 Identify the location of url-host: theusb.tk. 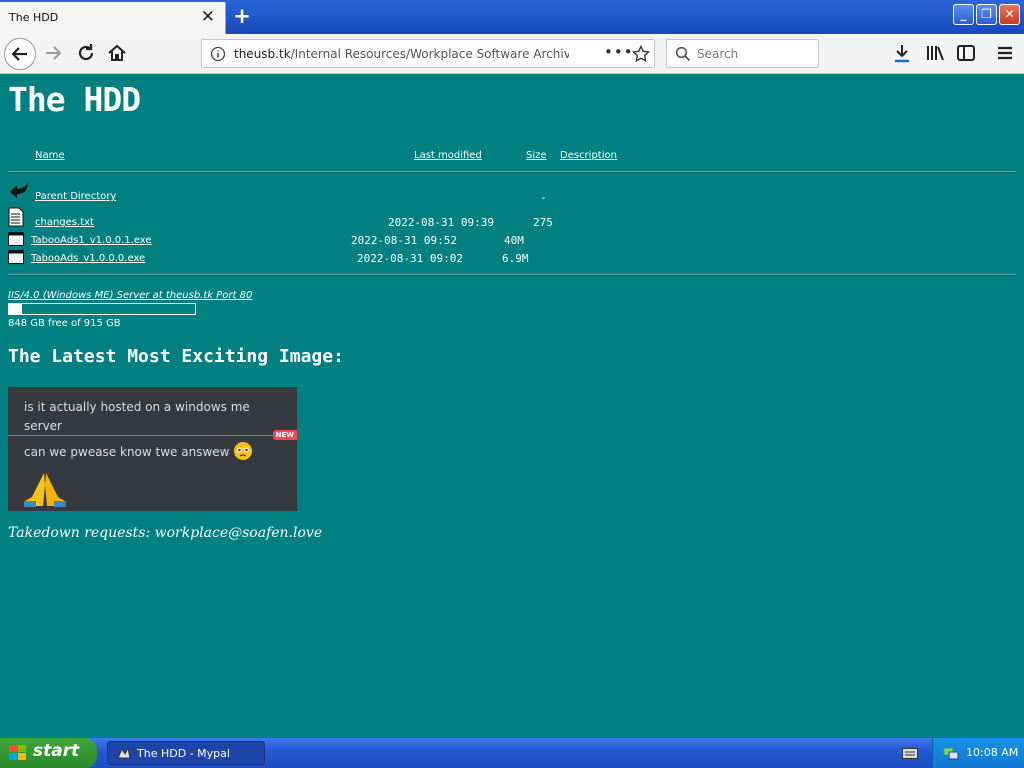
(262, 54).